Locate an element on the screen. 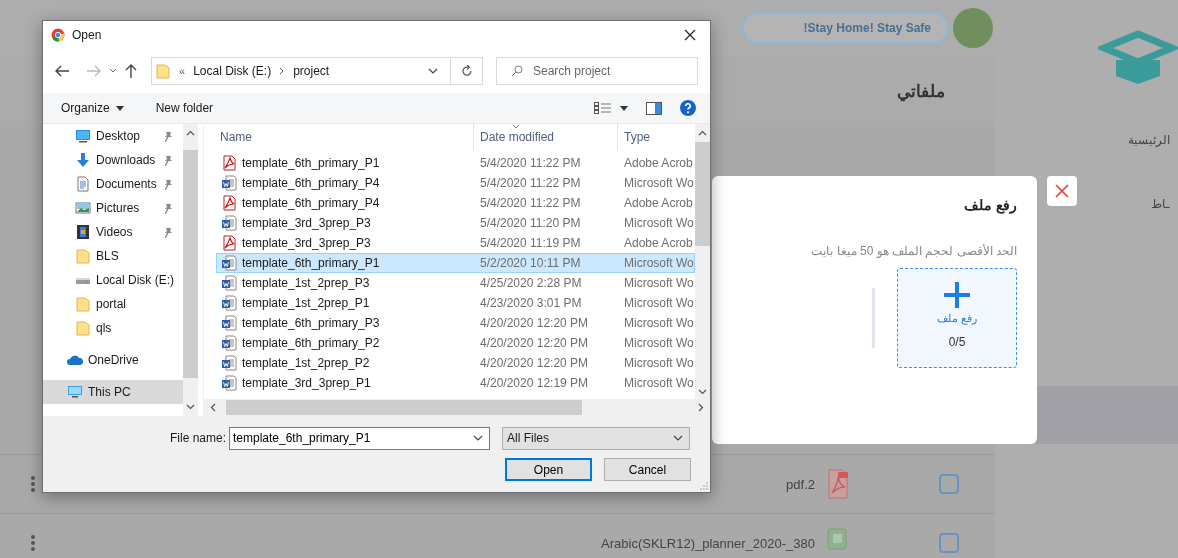 This screenshot has width=1178, height=558. nav-item: Documents is located at coordinates (113, 184).